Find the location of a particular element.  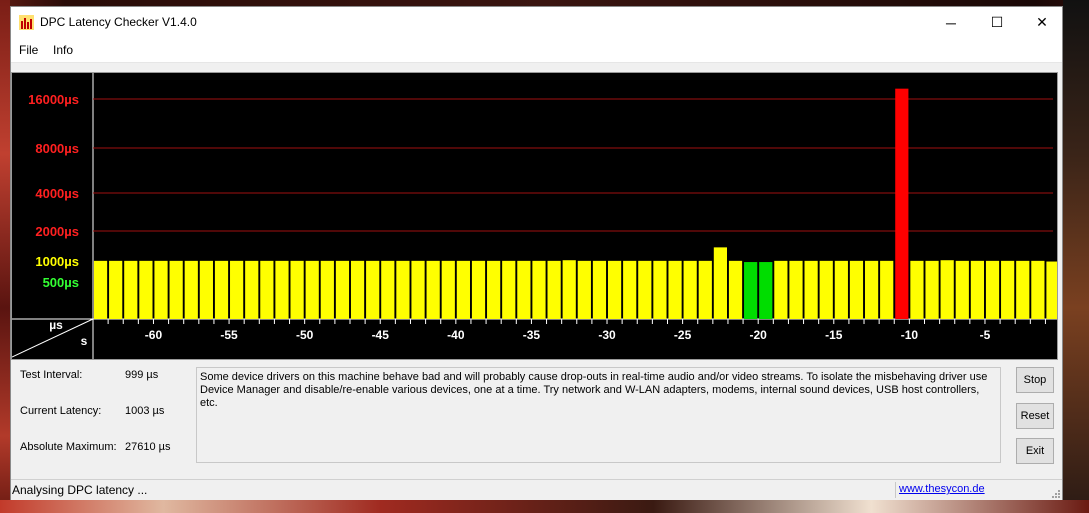

close-button: ✕ is located at coordinates (1042, 22).